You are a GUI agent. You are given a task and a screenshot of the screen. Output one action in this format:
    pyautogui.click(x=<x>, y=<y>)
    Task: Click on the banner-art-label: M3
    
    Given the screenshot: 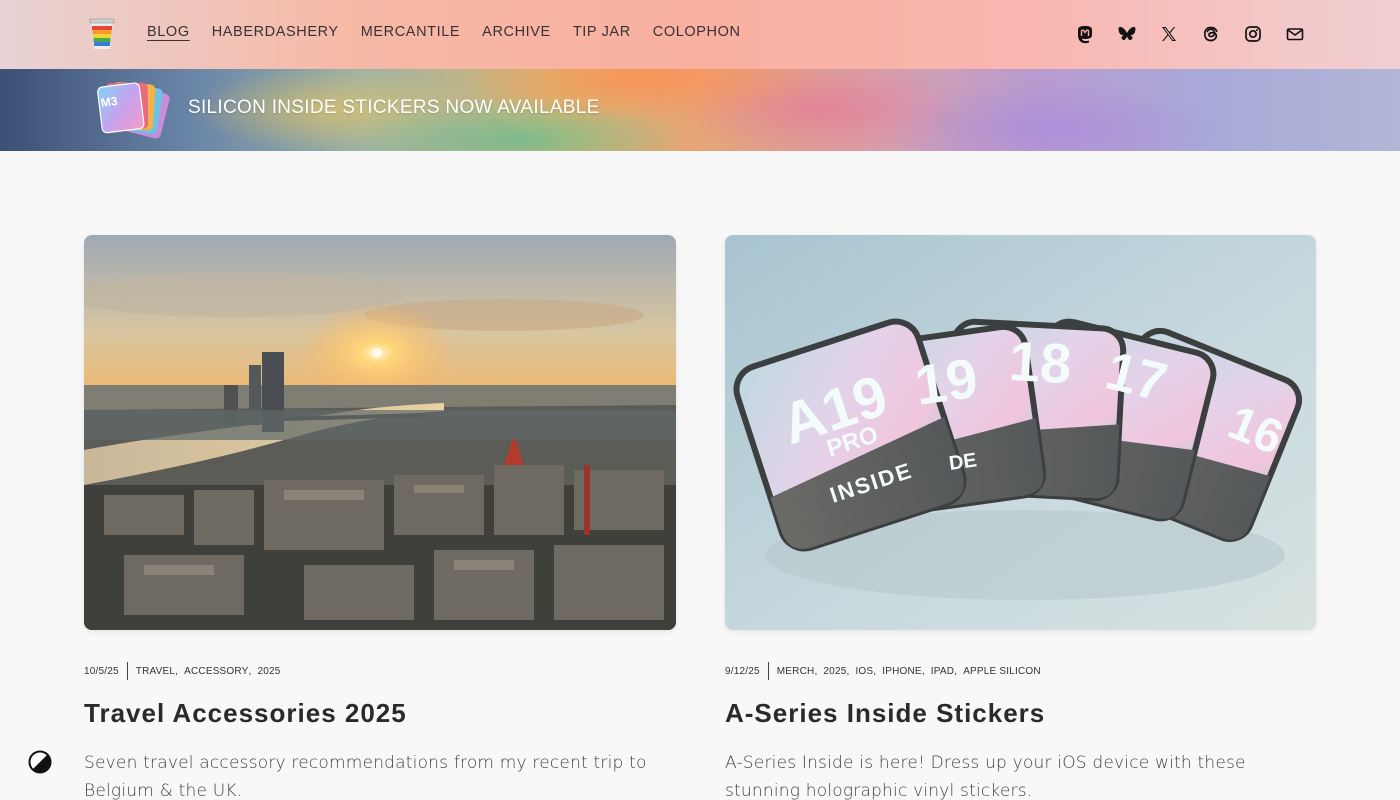 What is the action you would take?
    pyautogui.click(x=109, y=102)
    